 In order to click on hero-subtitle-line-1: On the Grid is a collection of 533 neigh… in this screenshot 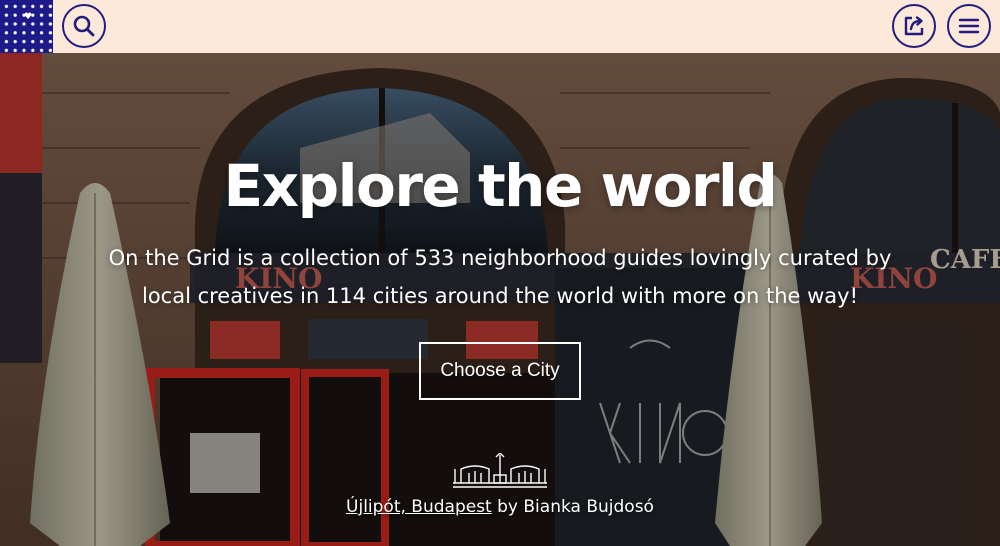, I will do `click(500, 258)`.